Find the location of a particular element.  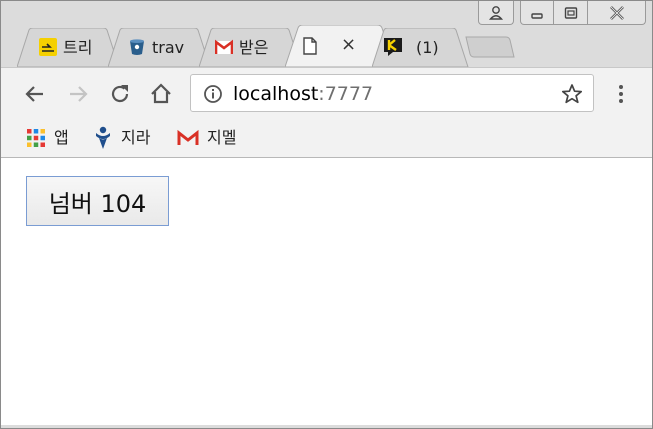

back-button is located at coordinates (35, 94).